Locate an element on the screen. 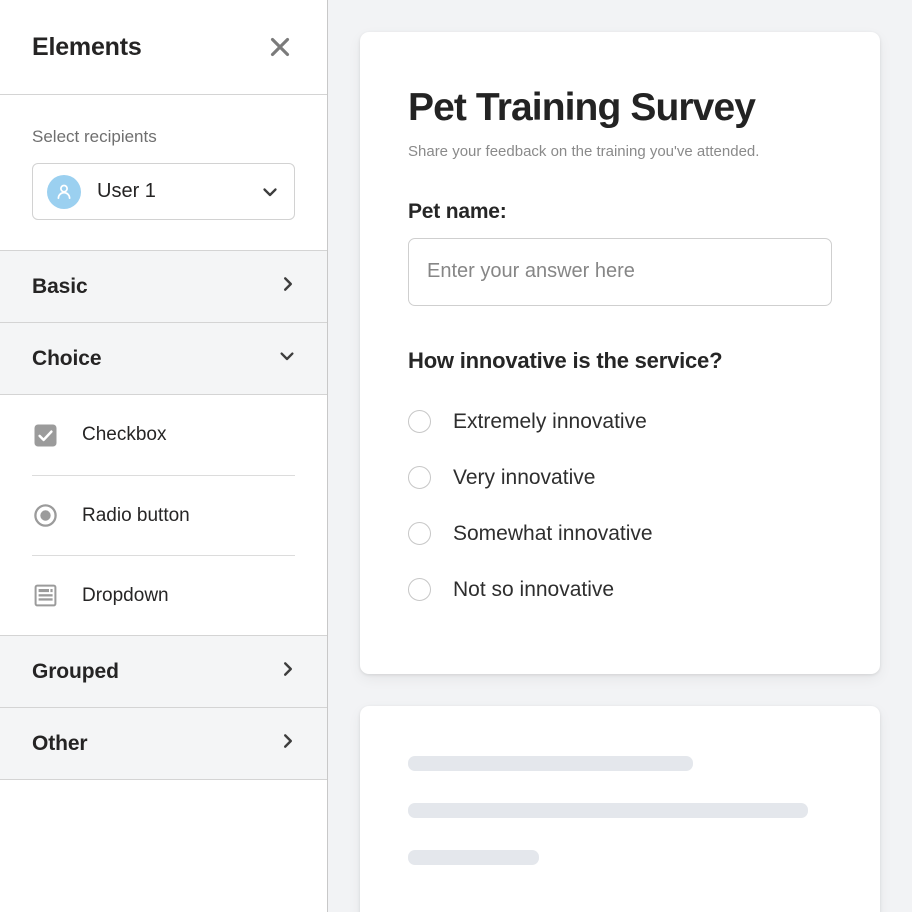 The image size is (912, 912). radio-option-label: Somewhat innovative is located at coordinates (553, 533).